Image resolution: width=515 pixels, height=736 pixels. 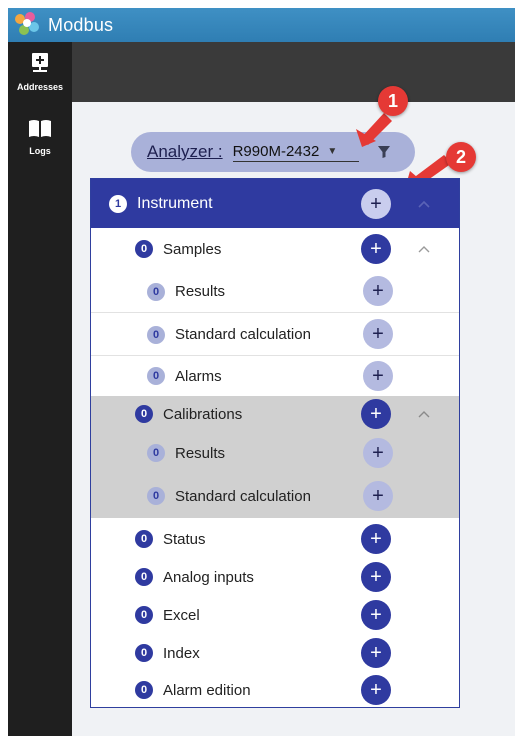 I want to click on tree-row-samples: 0 Samples +, so click(x=275, y=249).